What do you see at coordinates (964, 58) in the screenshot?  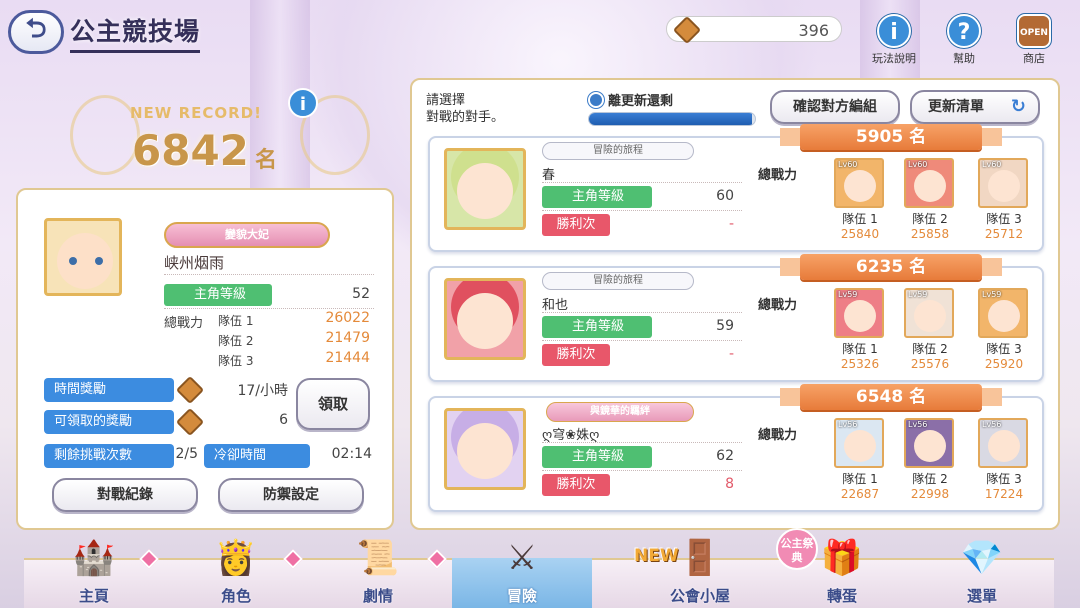 I see `help-label: 幫助` at bounding box center [964, 58].